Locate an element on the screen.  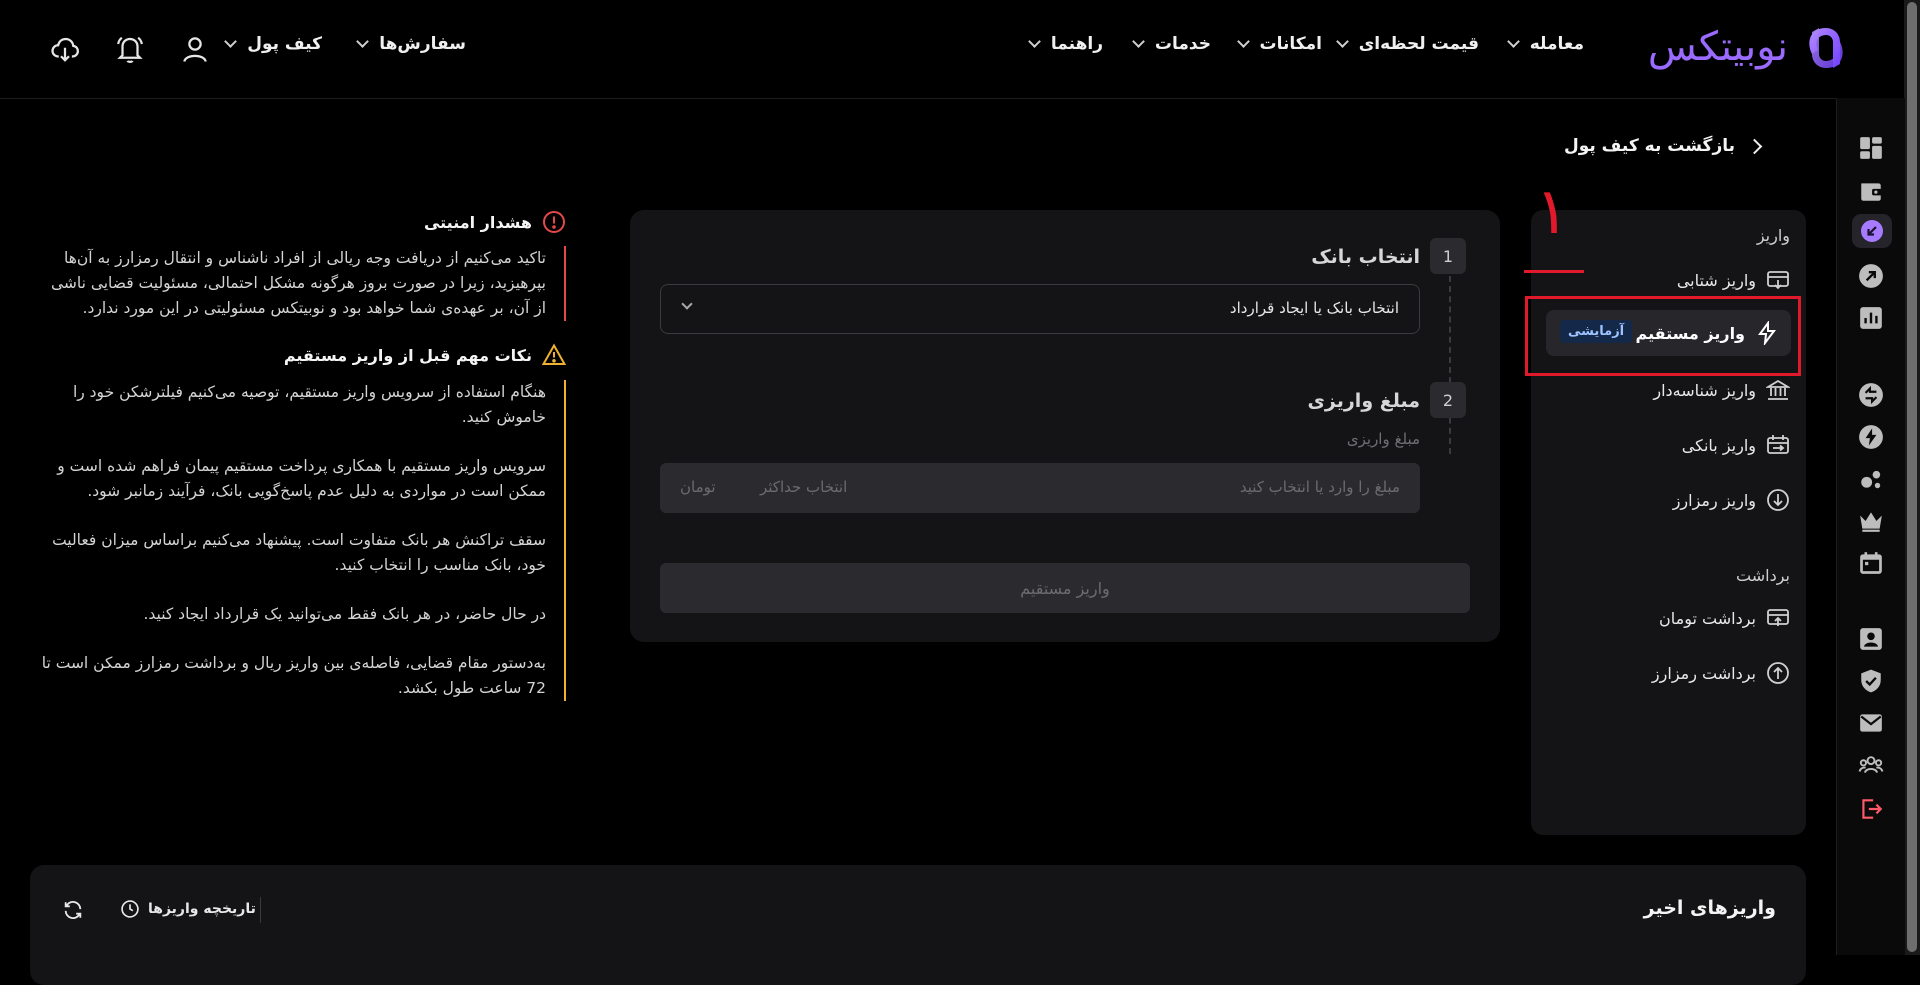
user-icon is located at coordinates (195, 49).